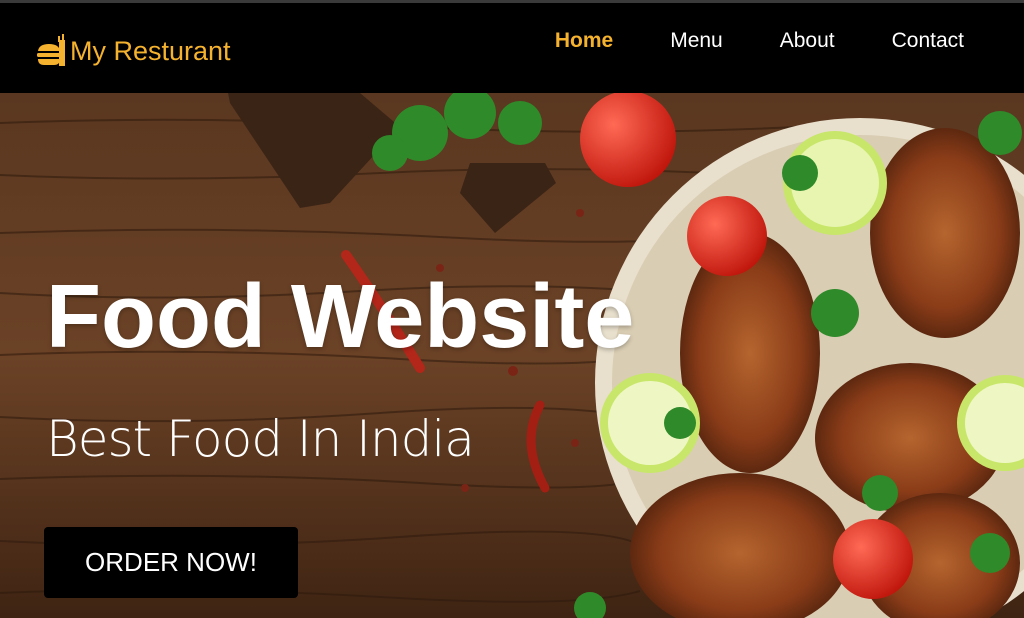 This screenshot has height=618, width=1024. I want to click on nav-link-menu: Menu, so click(696, 41).